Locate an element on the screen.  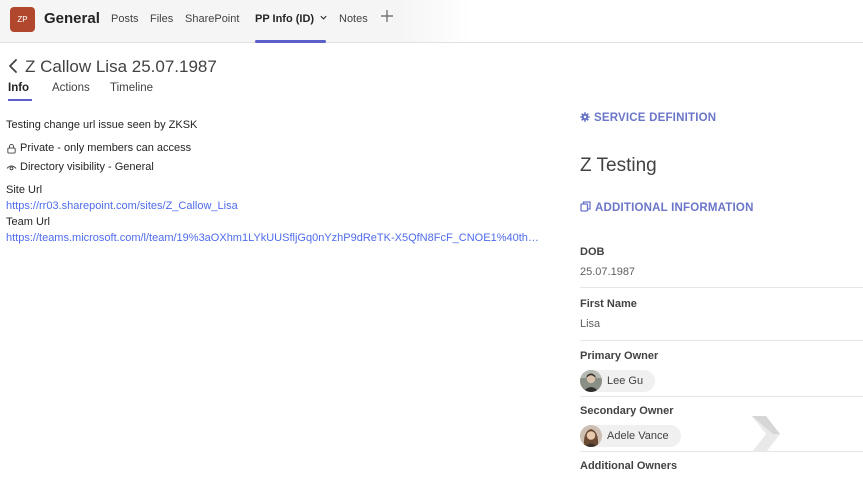
tab-notes: Notes is located at coordinates (353, 19).